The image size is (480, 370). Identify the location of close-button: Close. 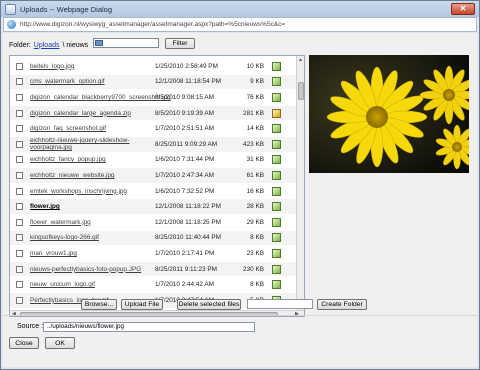
(24, 343).